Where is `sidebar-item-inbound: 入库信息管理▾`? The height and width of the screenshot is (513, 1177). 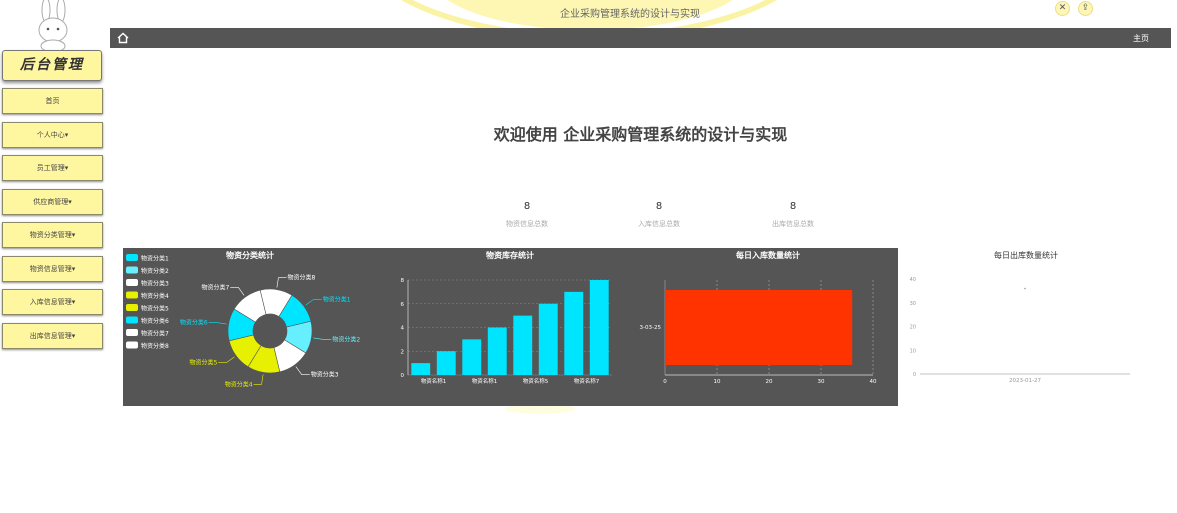 sidebar-item-inbound: 入库信息管理▾ is located at coordinates (52, 302).